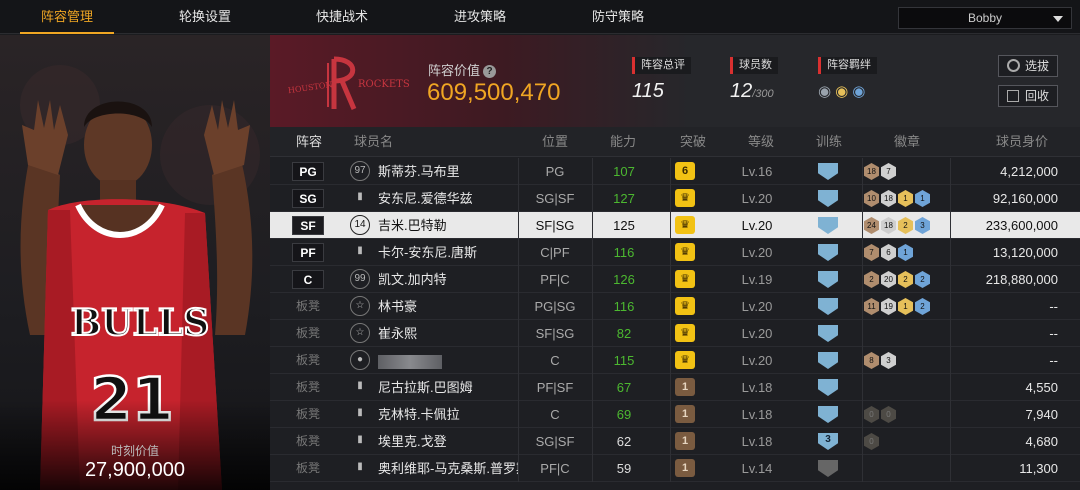  I want to click on breakthrough-icon: 6, so click(685, 171).